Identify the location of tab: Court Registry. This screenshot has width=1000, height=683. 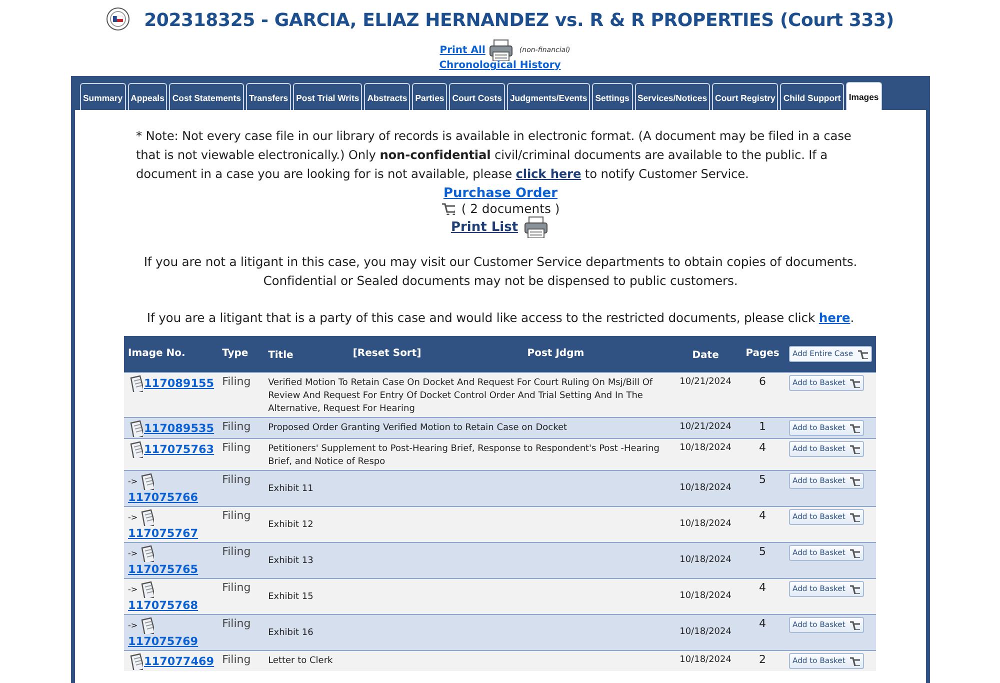
(745, 96).